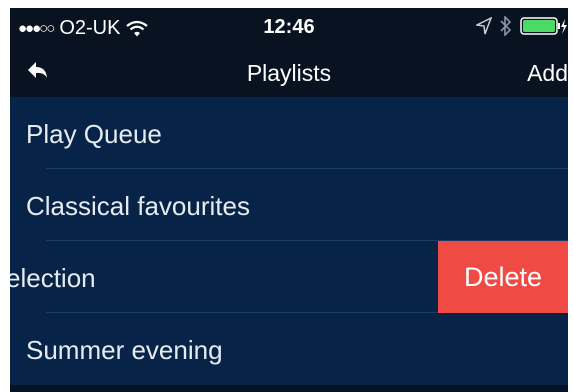 This screenshot has height=392, width=573. Describe the element at coordinates (94, 134) in the screenshot. I see `playlist-name: Play Queue` at that location.